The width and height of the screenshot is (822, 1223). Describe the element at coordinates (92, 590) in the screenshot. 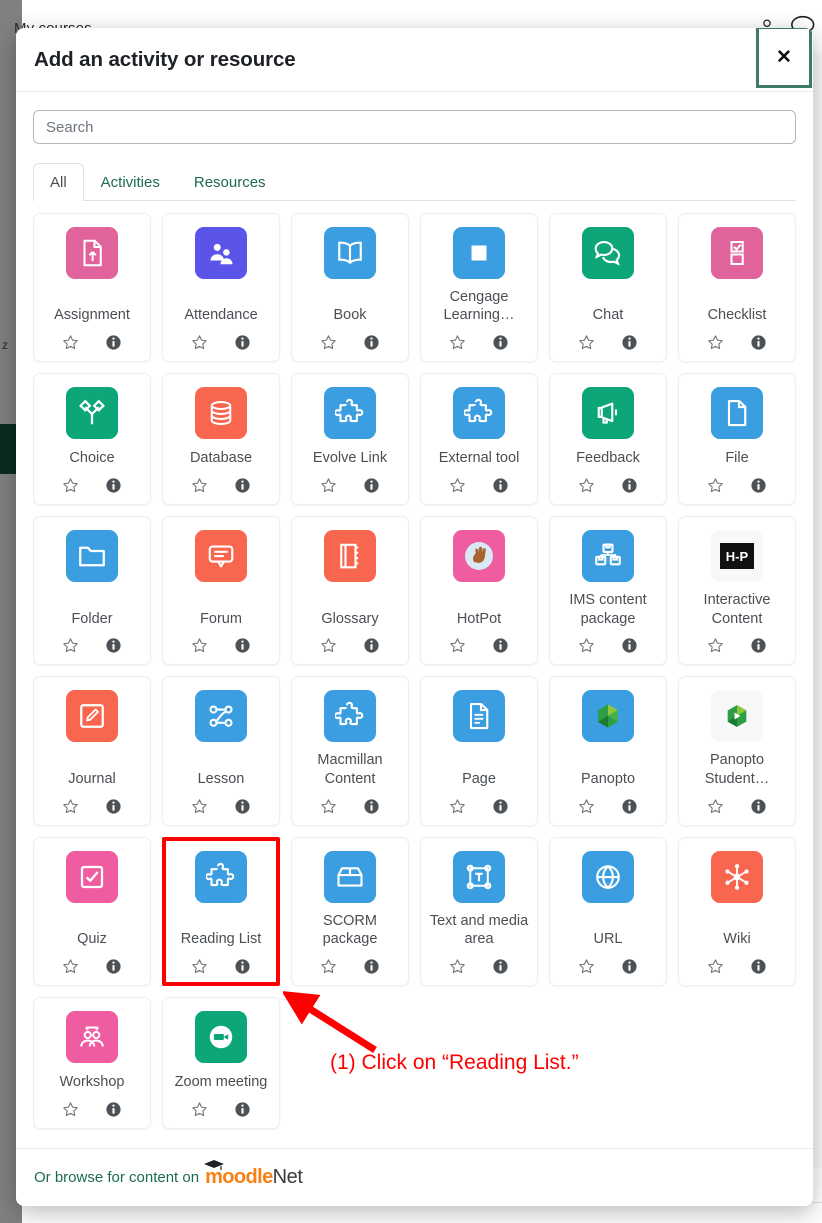

I see `activity-card-folder: Folder` at that location.